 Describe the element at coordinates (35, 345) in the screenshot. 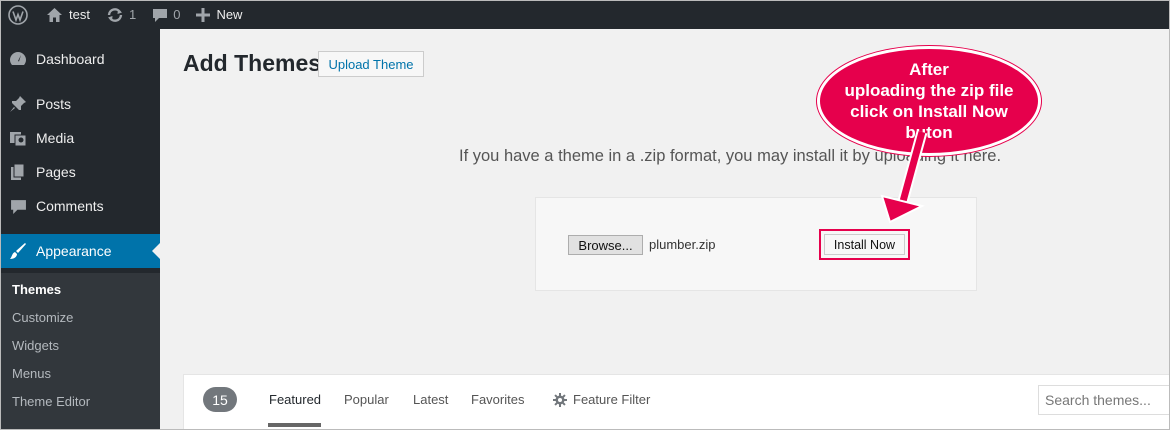

I see `submenu-widgets: Widgets` at that location.